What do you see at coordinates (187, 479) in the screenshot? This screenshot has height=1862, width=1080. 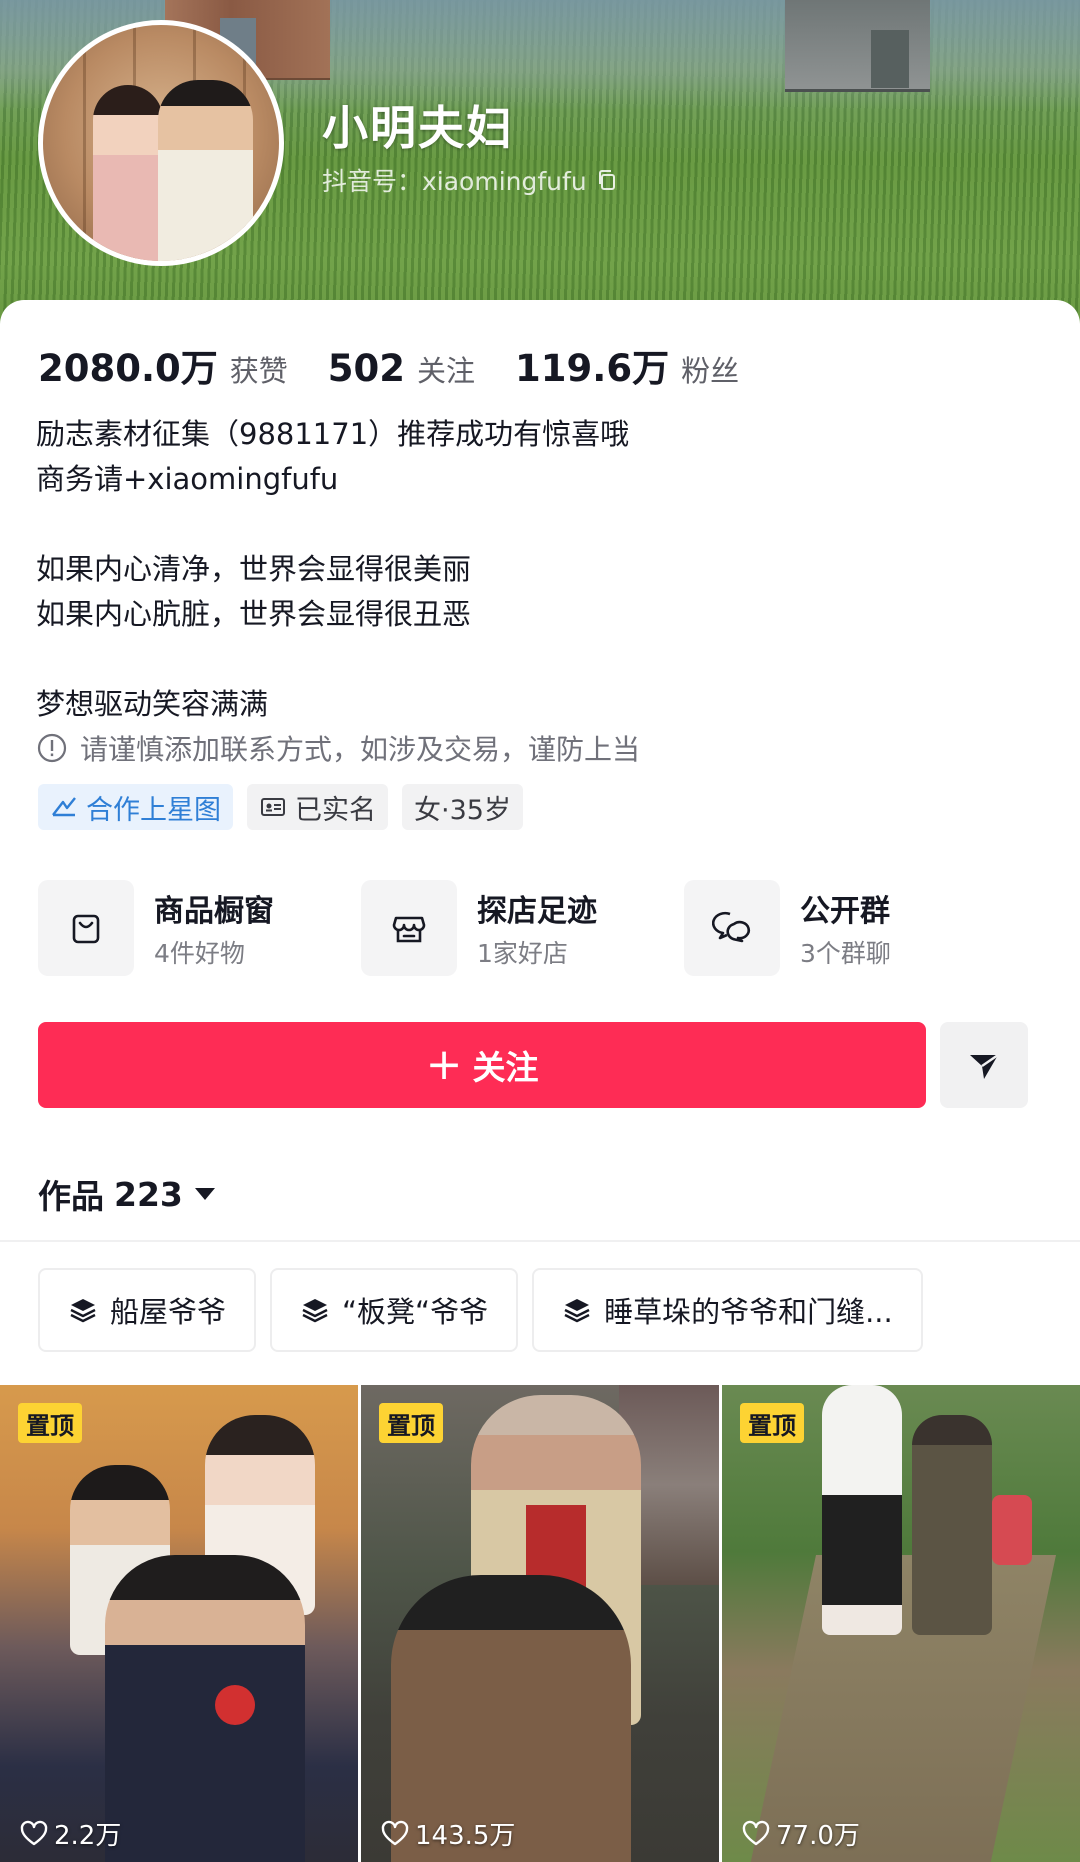 I see `bio-line: 商务请+xiaomingfufu` at bounding box center [187, 479].